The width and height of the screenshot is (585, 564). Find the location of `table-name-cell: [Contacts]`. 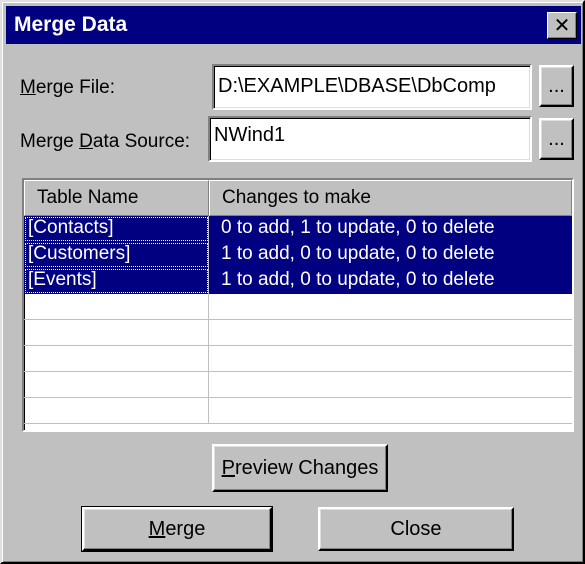

table-name-cell: [Contacts] is located at coordinates (116, 229).